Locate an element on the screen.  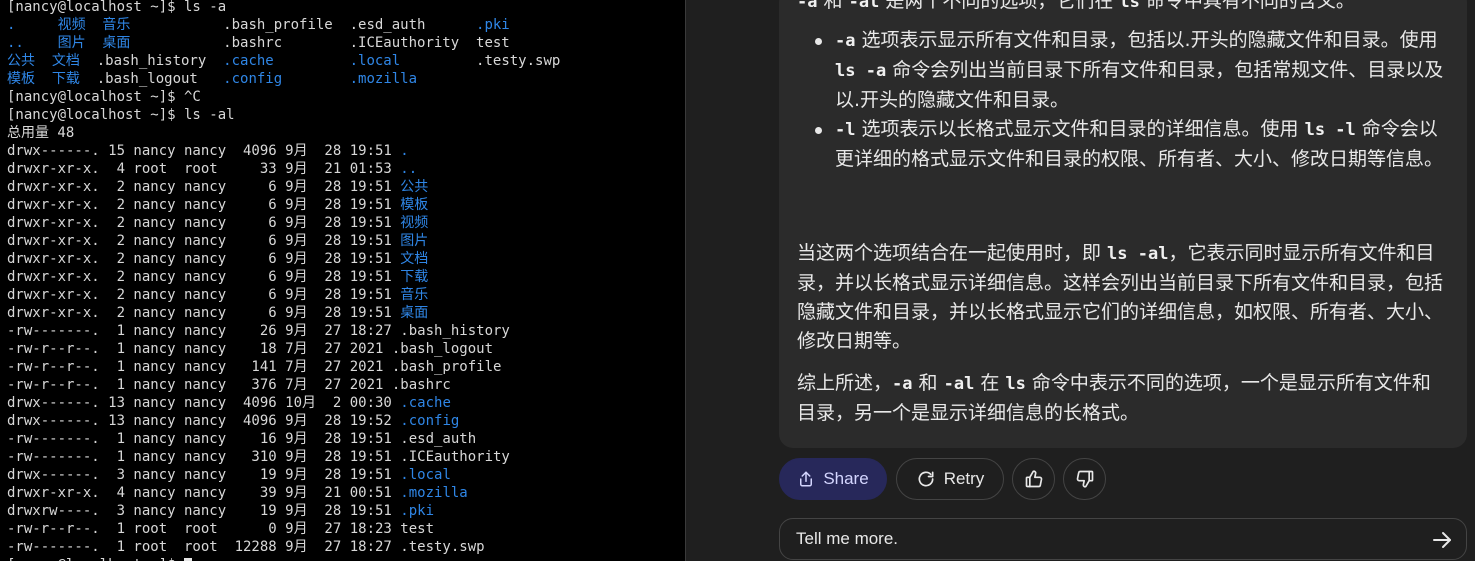
terminal-line: 总用量 48 is located at coordinates (283, 133).